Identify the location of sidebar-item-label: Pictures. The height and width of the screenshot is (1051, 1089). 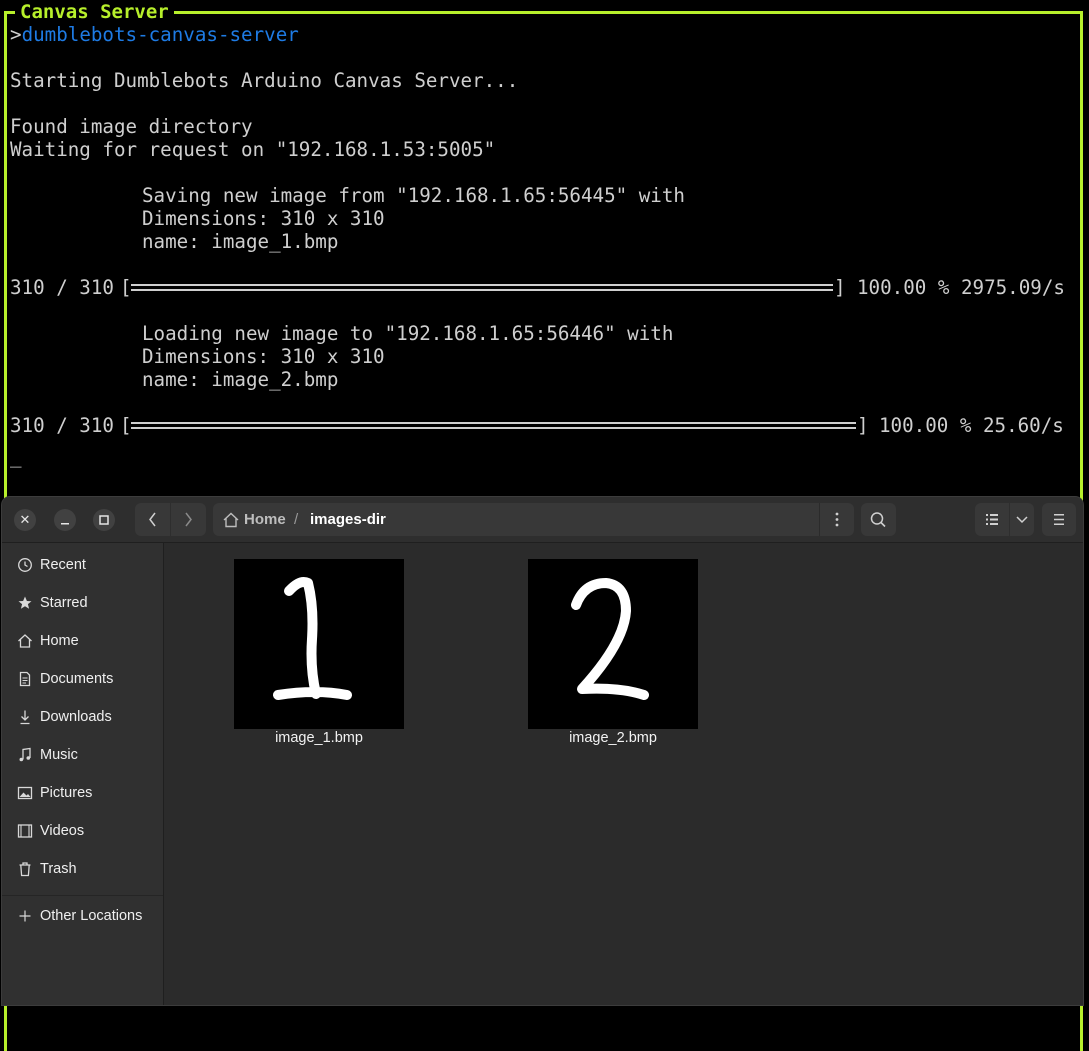
(66, 793).